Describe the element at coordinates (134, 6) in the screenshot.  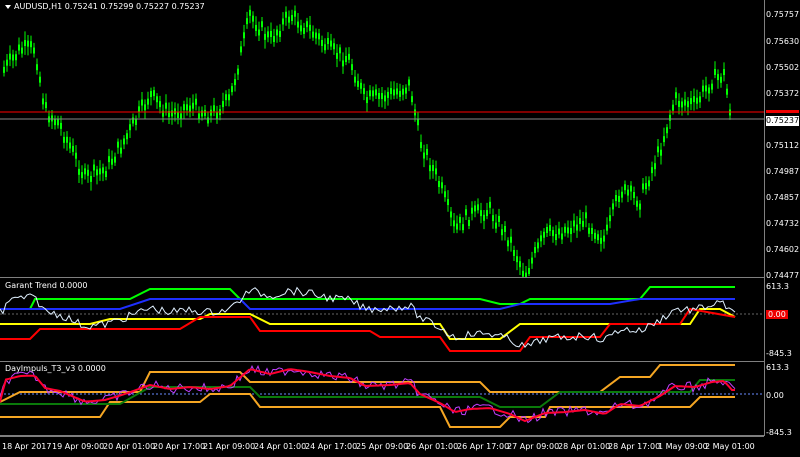
I see `ohlc-values: 0.75241 0.75299 0.75227 0.75237` at that location.